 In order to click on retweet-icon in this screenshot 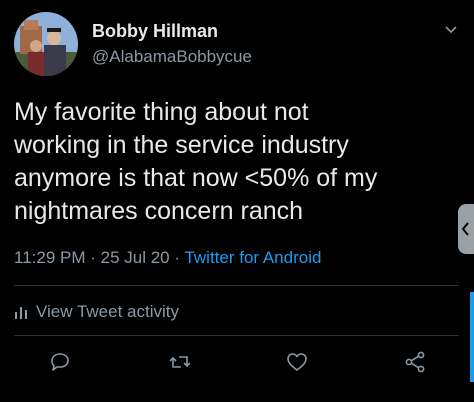, I will do `click(180, 362)`.